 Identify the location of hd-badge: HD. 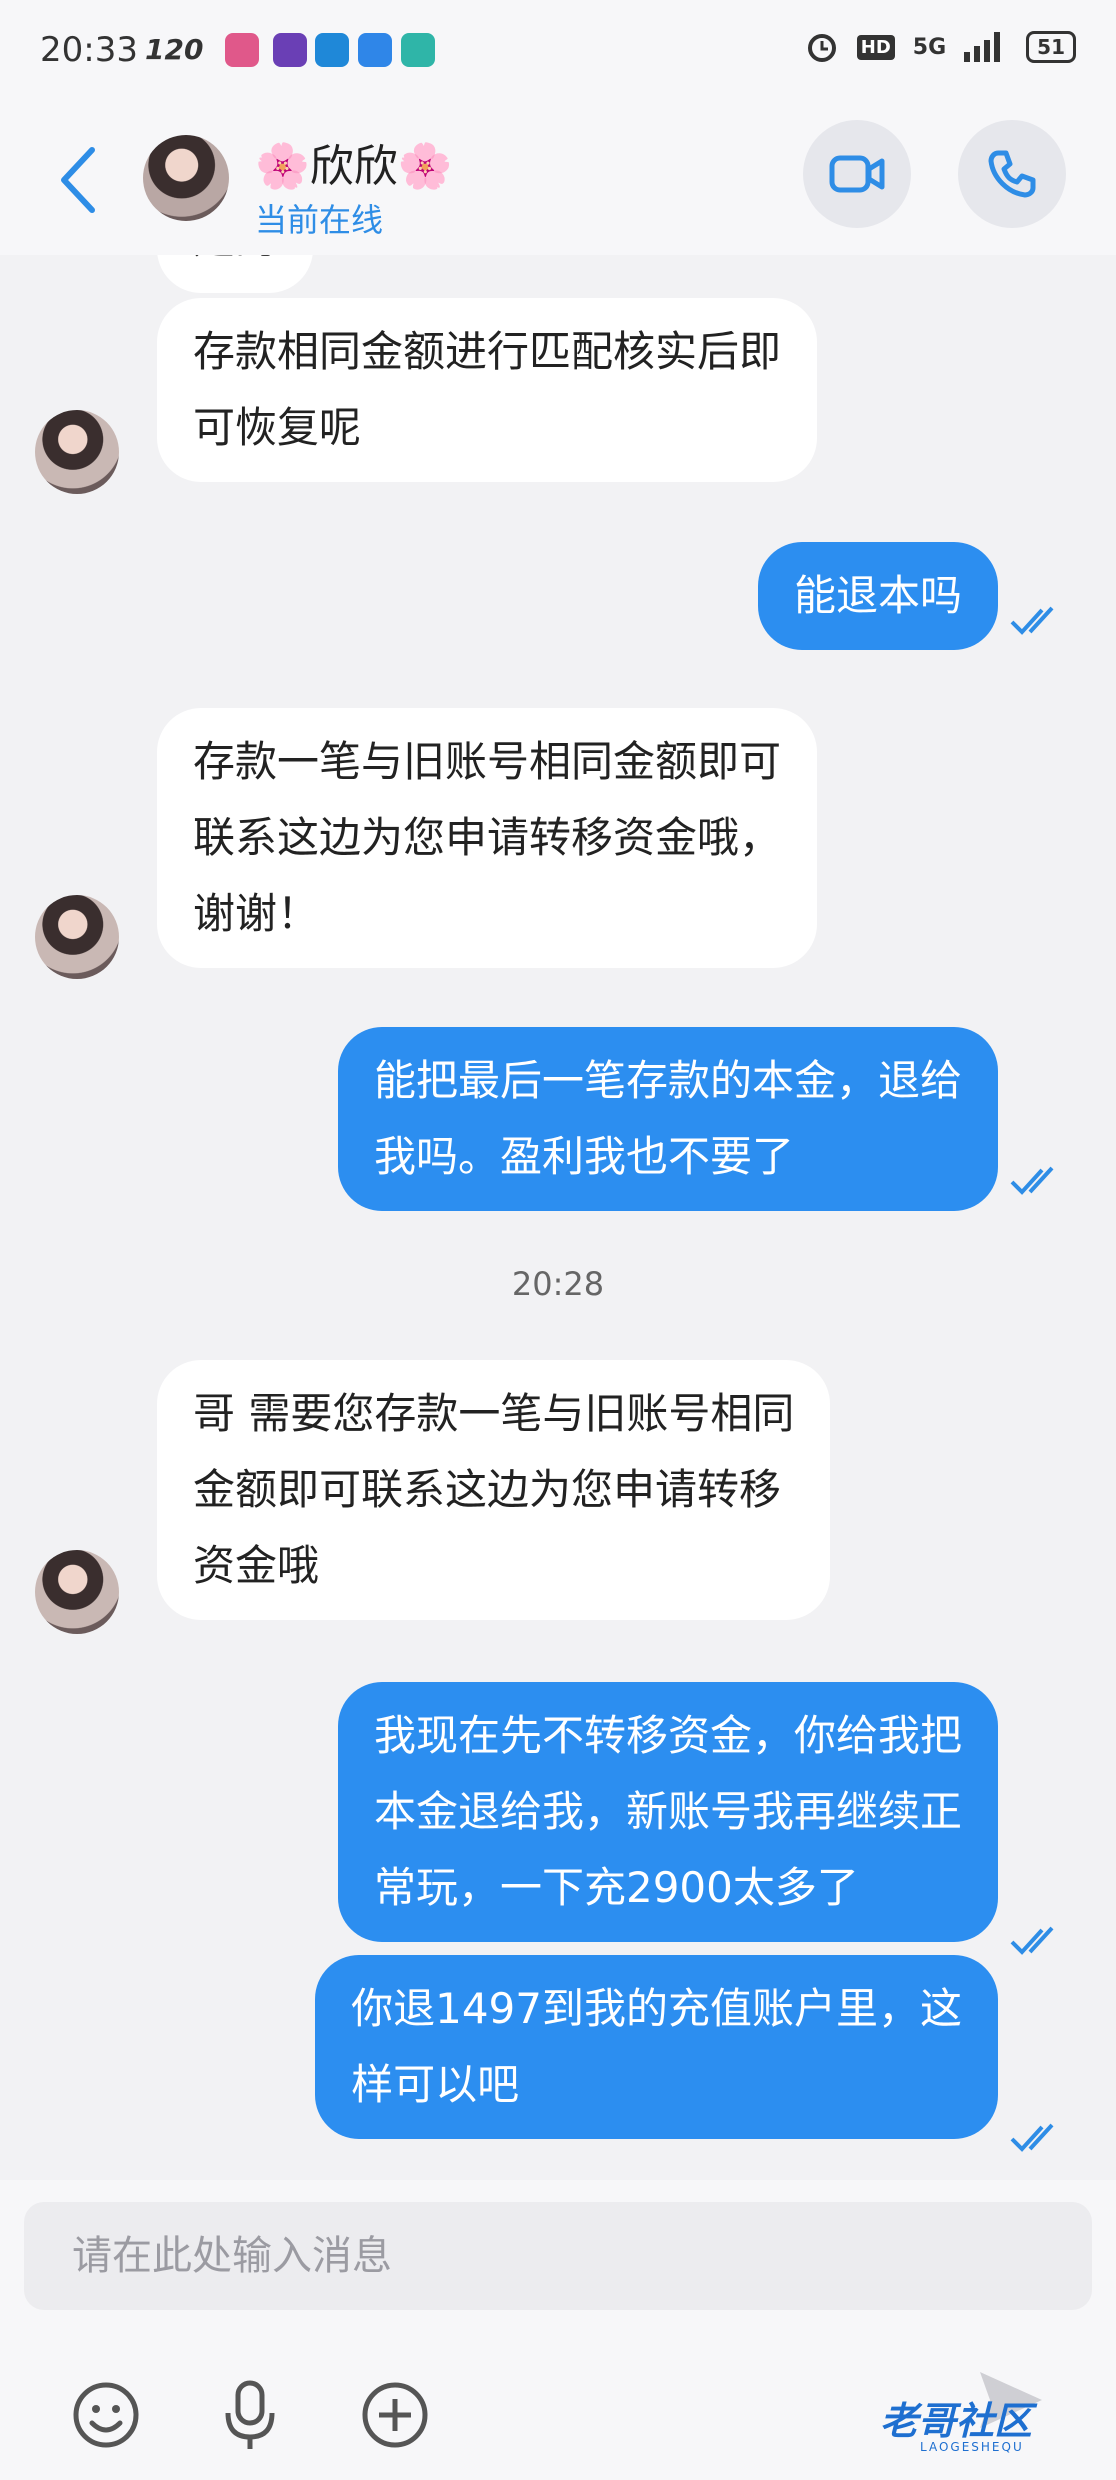
(875, 47).